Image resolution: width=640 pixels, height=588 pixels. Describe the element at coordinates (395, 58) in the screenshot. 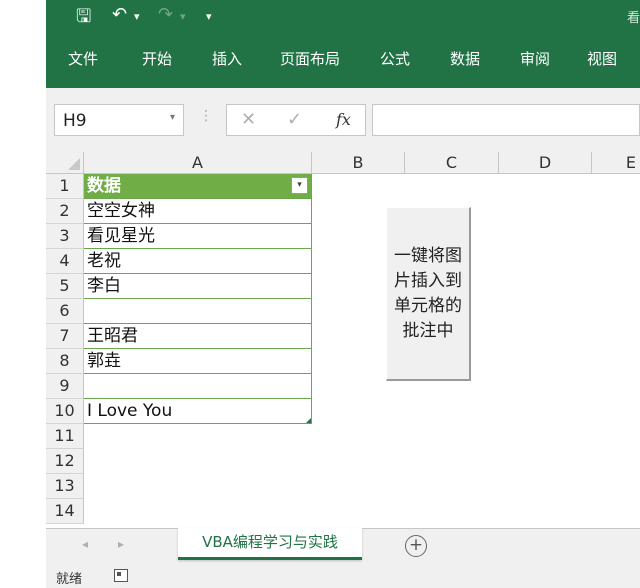

I see `tab-formulas: 公式` at that location.